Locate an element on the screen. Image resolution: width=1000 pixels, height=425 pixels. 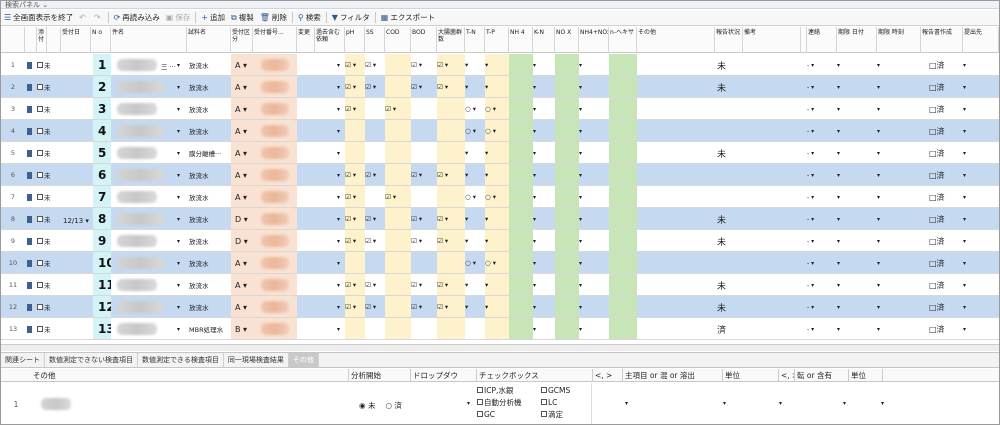
bottom-header-9: 単位 is located at coordinates (866, 375).